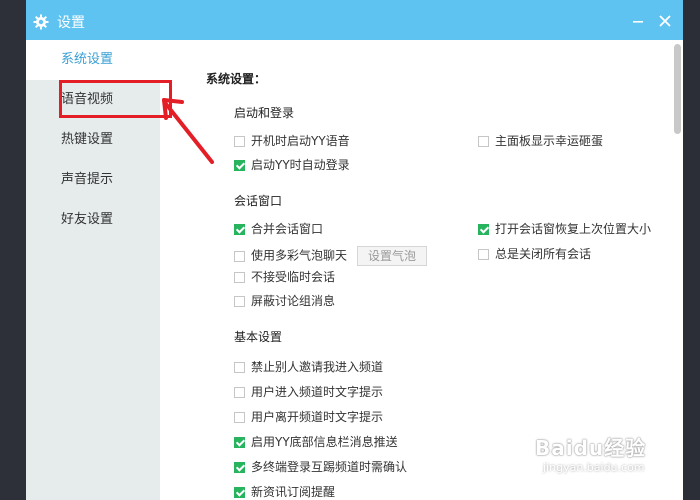  What do you see at coordinates (564, 230) in the screenshot?
I see `option-restore-window-position: 打开会话窗恢复上次位置大小` at bounding box center [564, 230].